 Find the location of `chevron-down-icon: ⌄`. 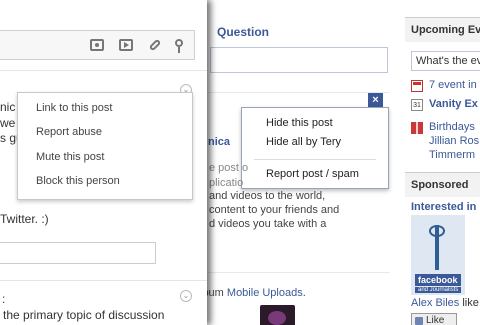

chevron-down-icon: ⌄ is located at coordinates (186, 296).